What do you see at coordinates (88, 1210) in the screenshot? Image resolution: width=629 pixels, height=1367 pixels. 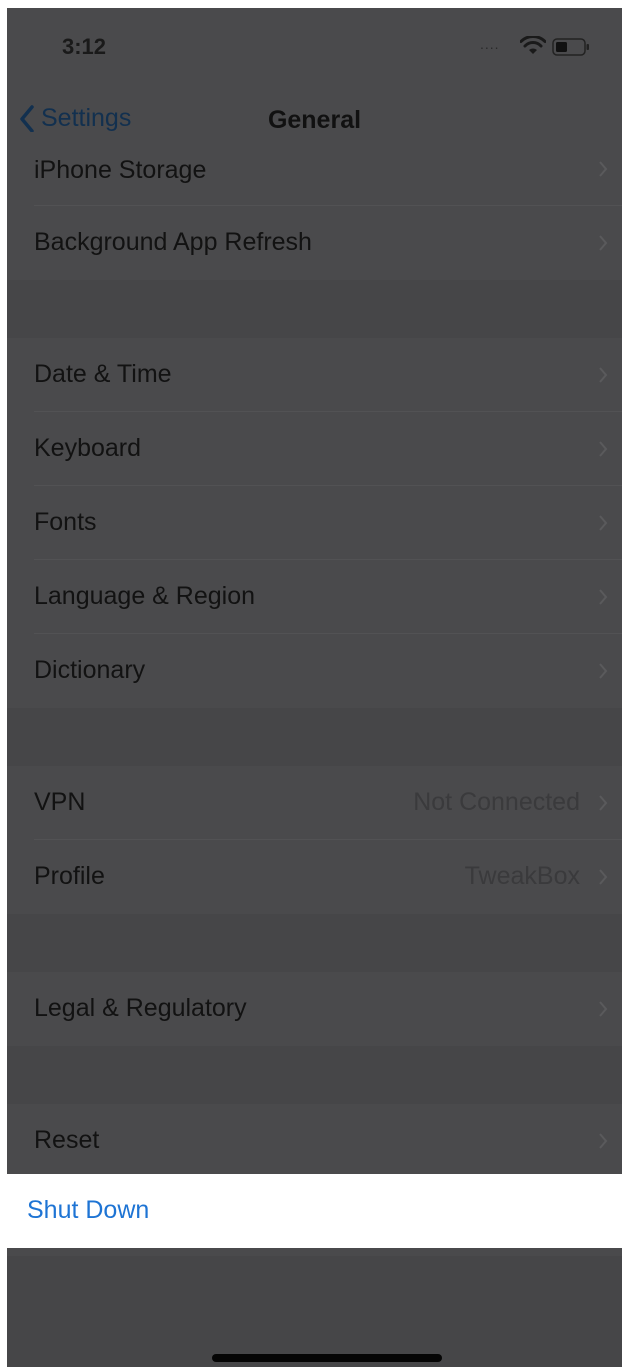 I see `shut-down-label: Shut Down` at bounding box center [88, 1210].